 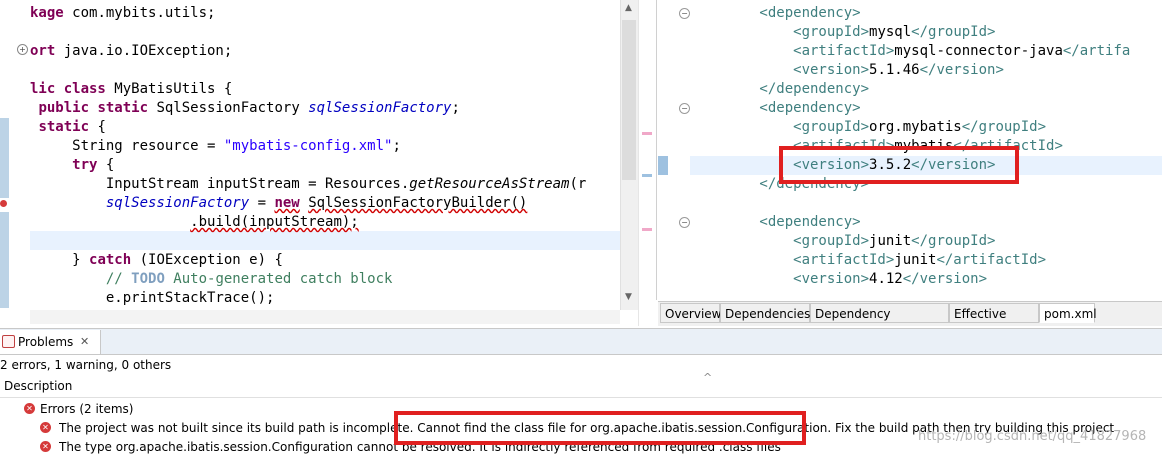 What do you see at coordinates (994, 322) in the screenshot?
I see `tab-effective-pom: Effective POM` at bounding box center [994, 322].